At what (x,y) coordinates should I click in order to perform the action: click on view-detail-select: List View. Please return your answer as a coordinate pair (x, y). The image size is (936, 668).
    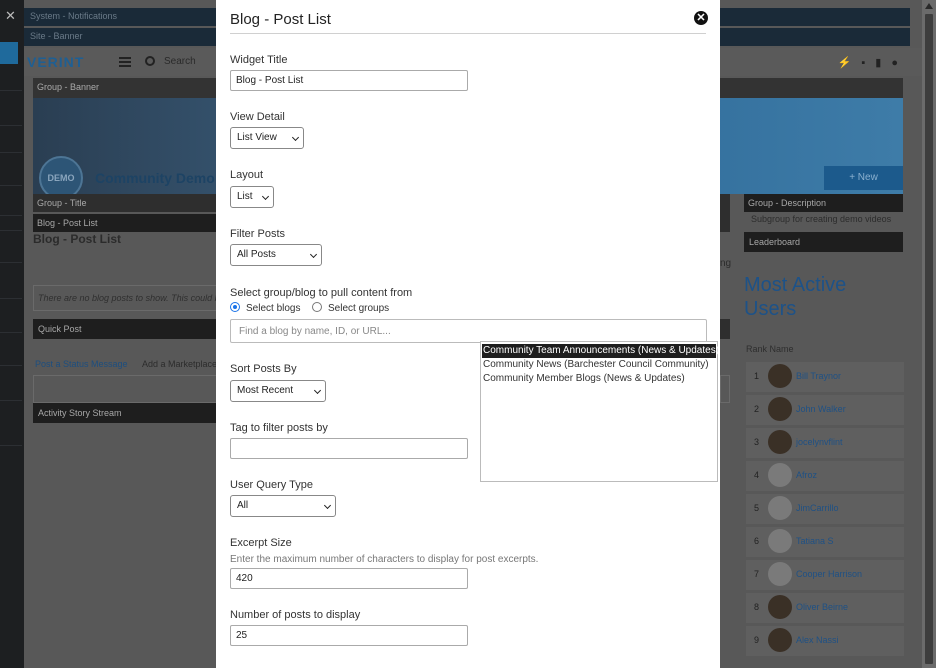
    Looking at the image, I should click on (267, 138).